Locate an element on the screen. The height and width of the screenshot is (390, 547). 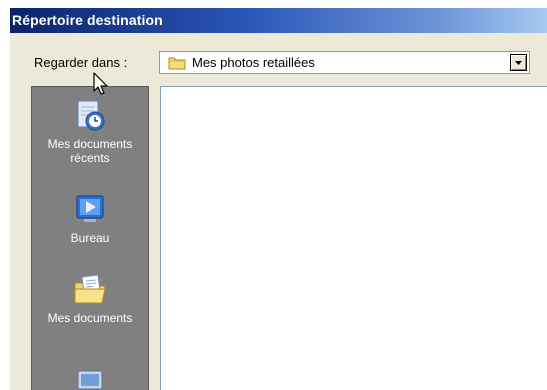
place-recent-documents: Mes documents récents is located at coordinates (90, 131).